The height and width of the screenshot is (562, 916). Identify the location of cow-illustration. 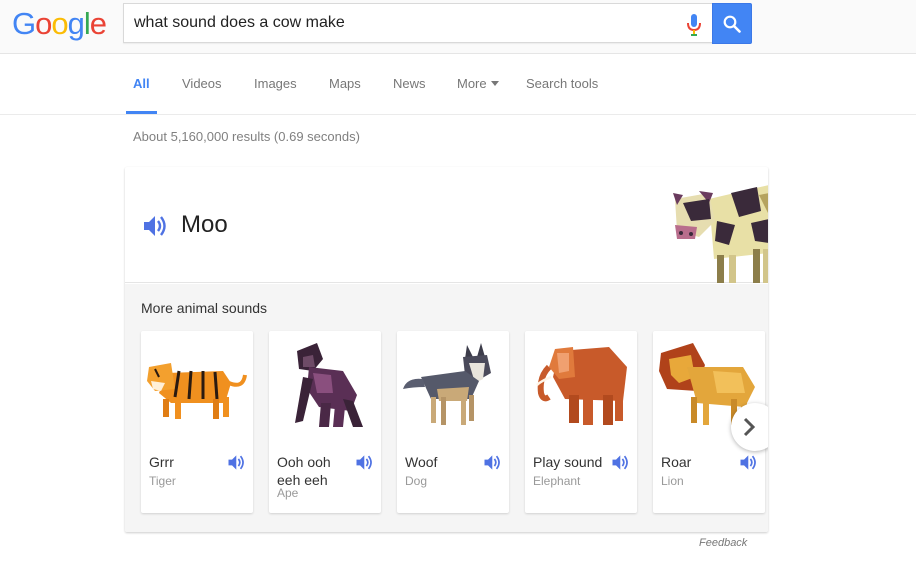
(720, 234).